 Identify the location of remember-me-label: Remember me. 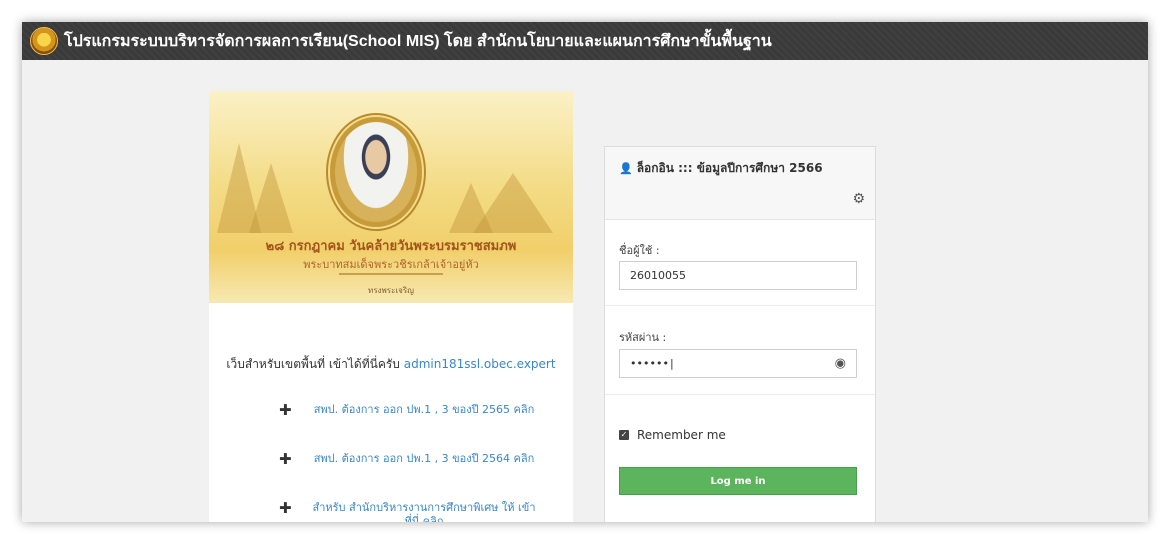
(681, 435).